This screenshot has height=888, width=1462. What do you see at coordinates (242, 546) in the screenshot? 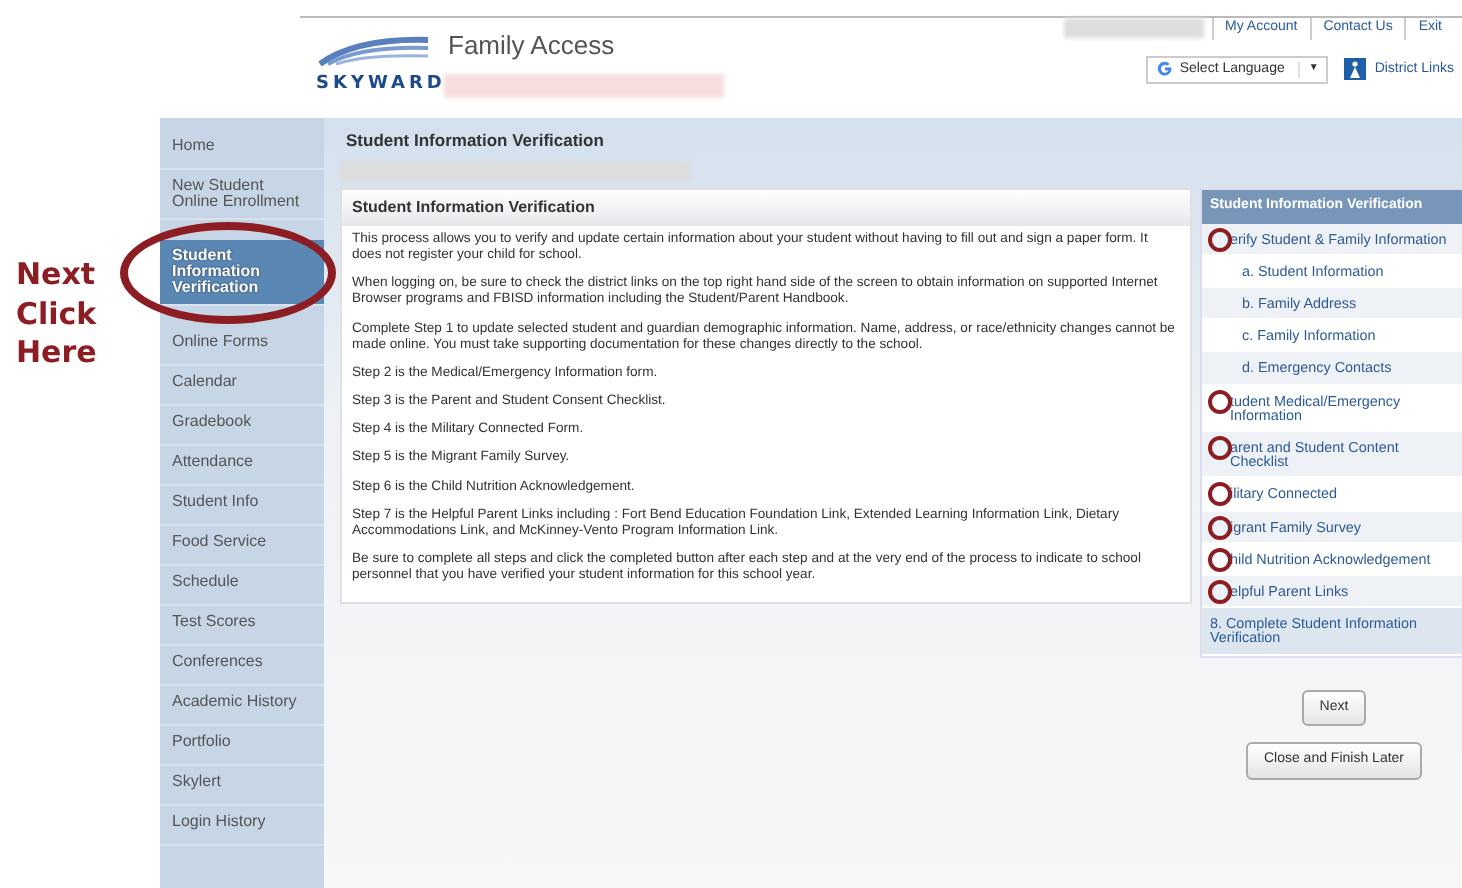
I see `sidebar-item: Food Service` at bounding box center [242, 546].